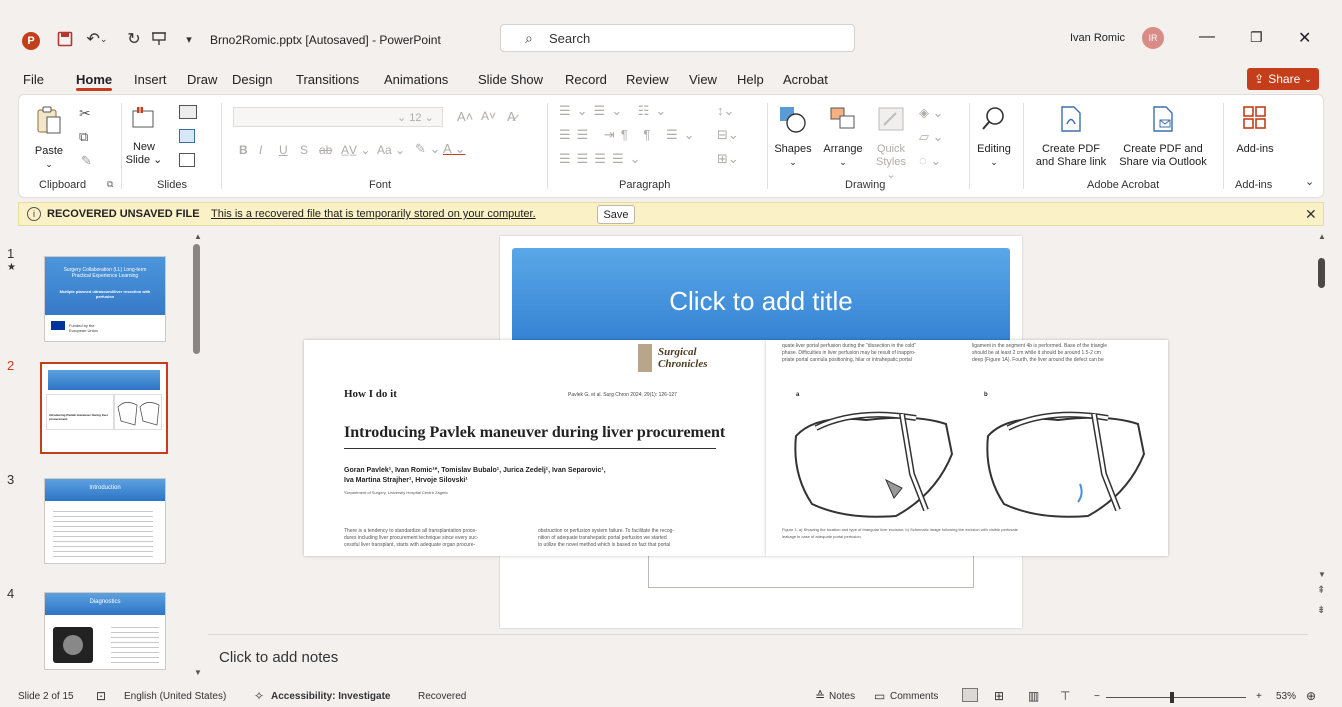  Describe the element at coordinates (1207, 37) in the screenshot. I see `minimize-button: —` at that location.